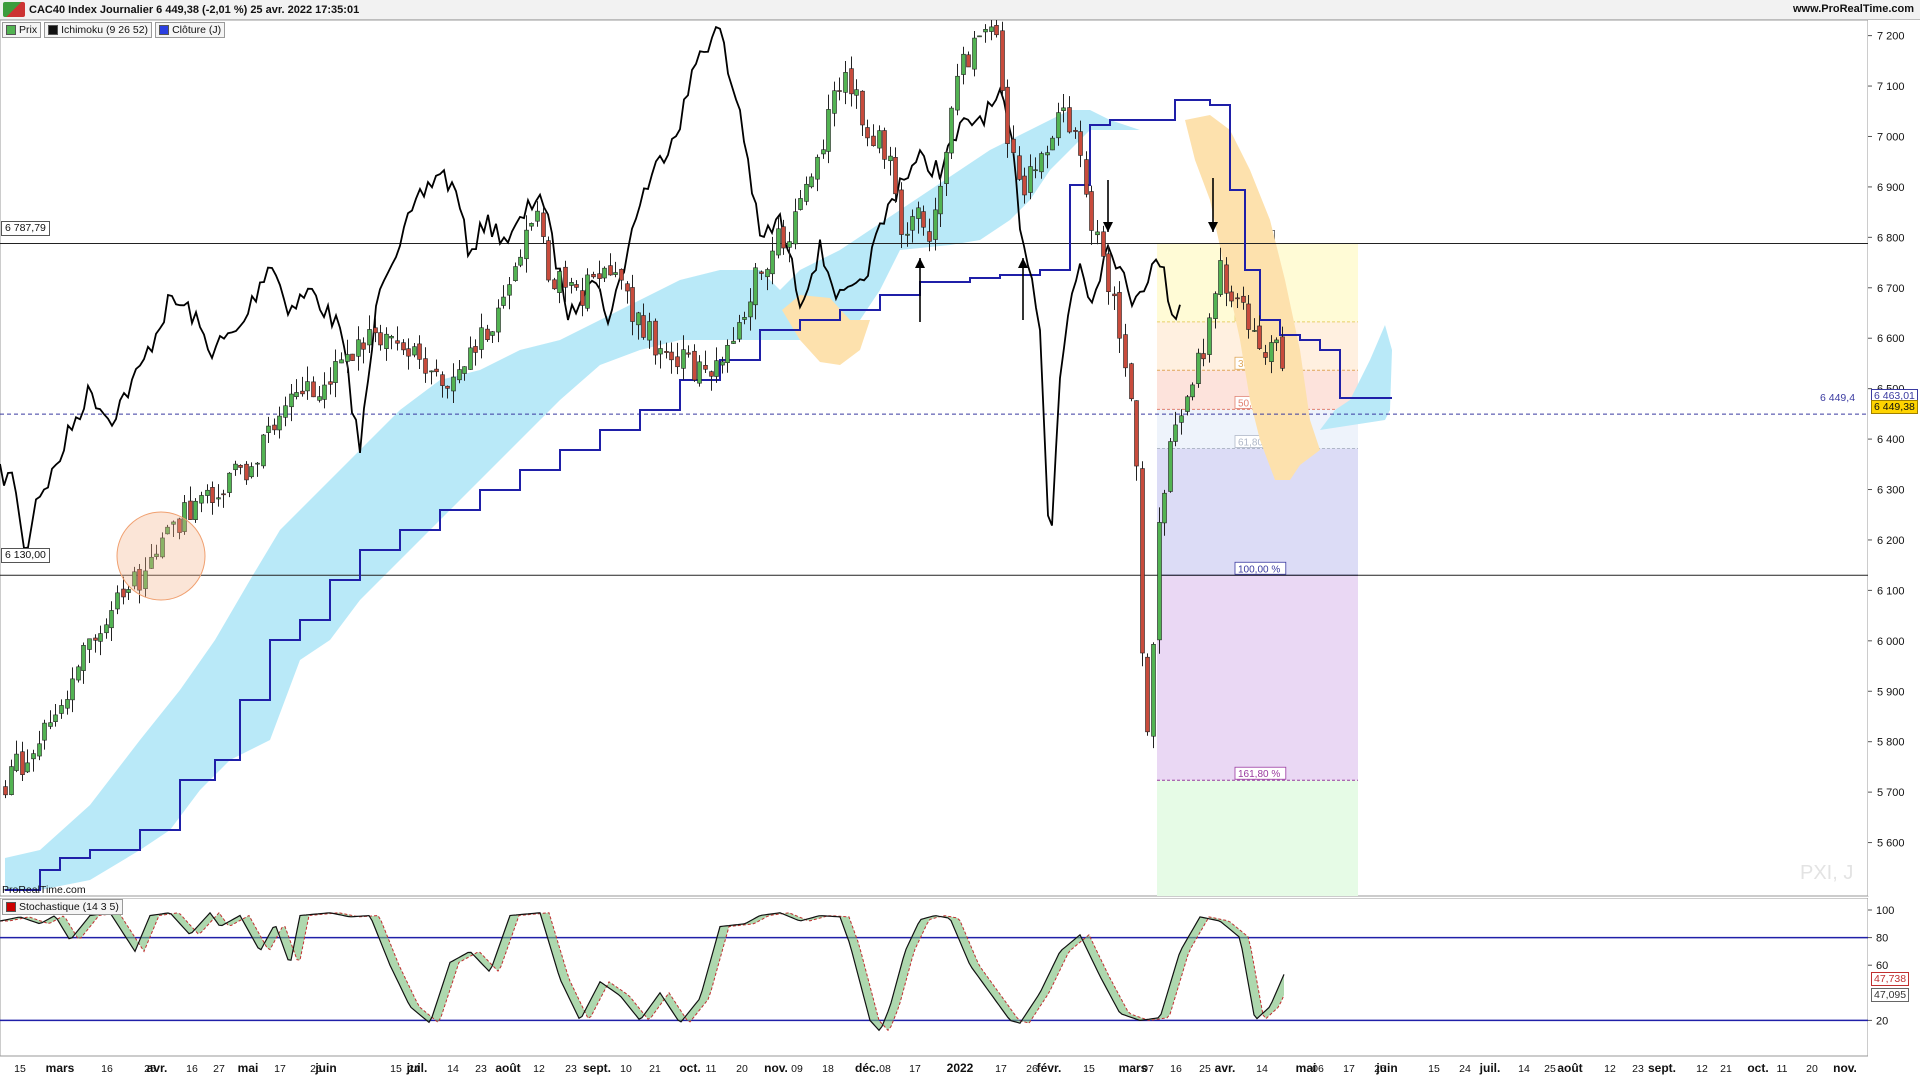  What do you see at coordinates (1891, 692) in the screenshot?
I see `price-tick-label: 5 900` at bounding box center [1891, 692].